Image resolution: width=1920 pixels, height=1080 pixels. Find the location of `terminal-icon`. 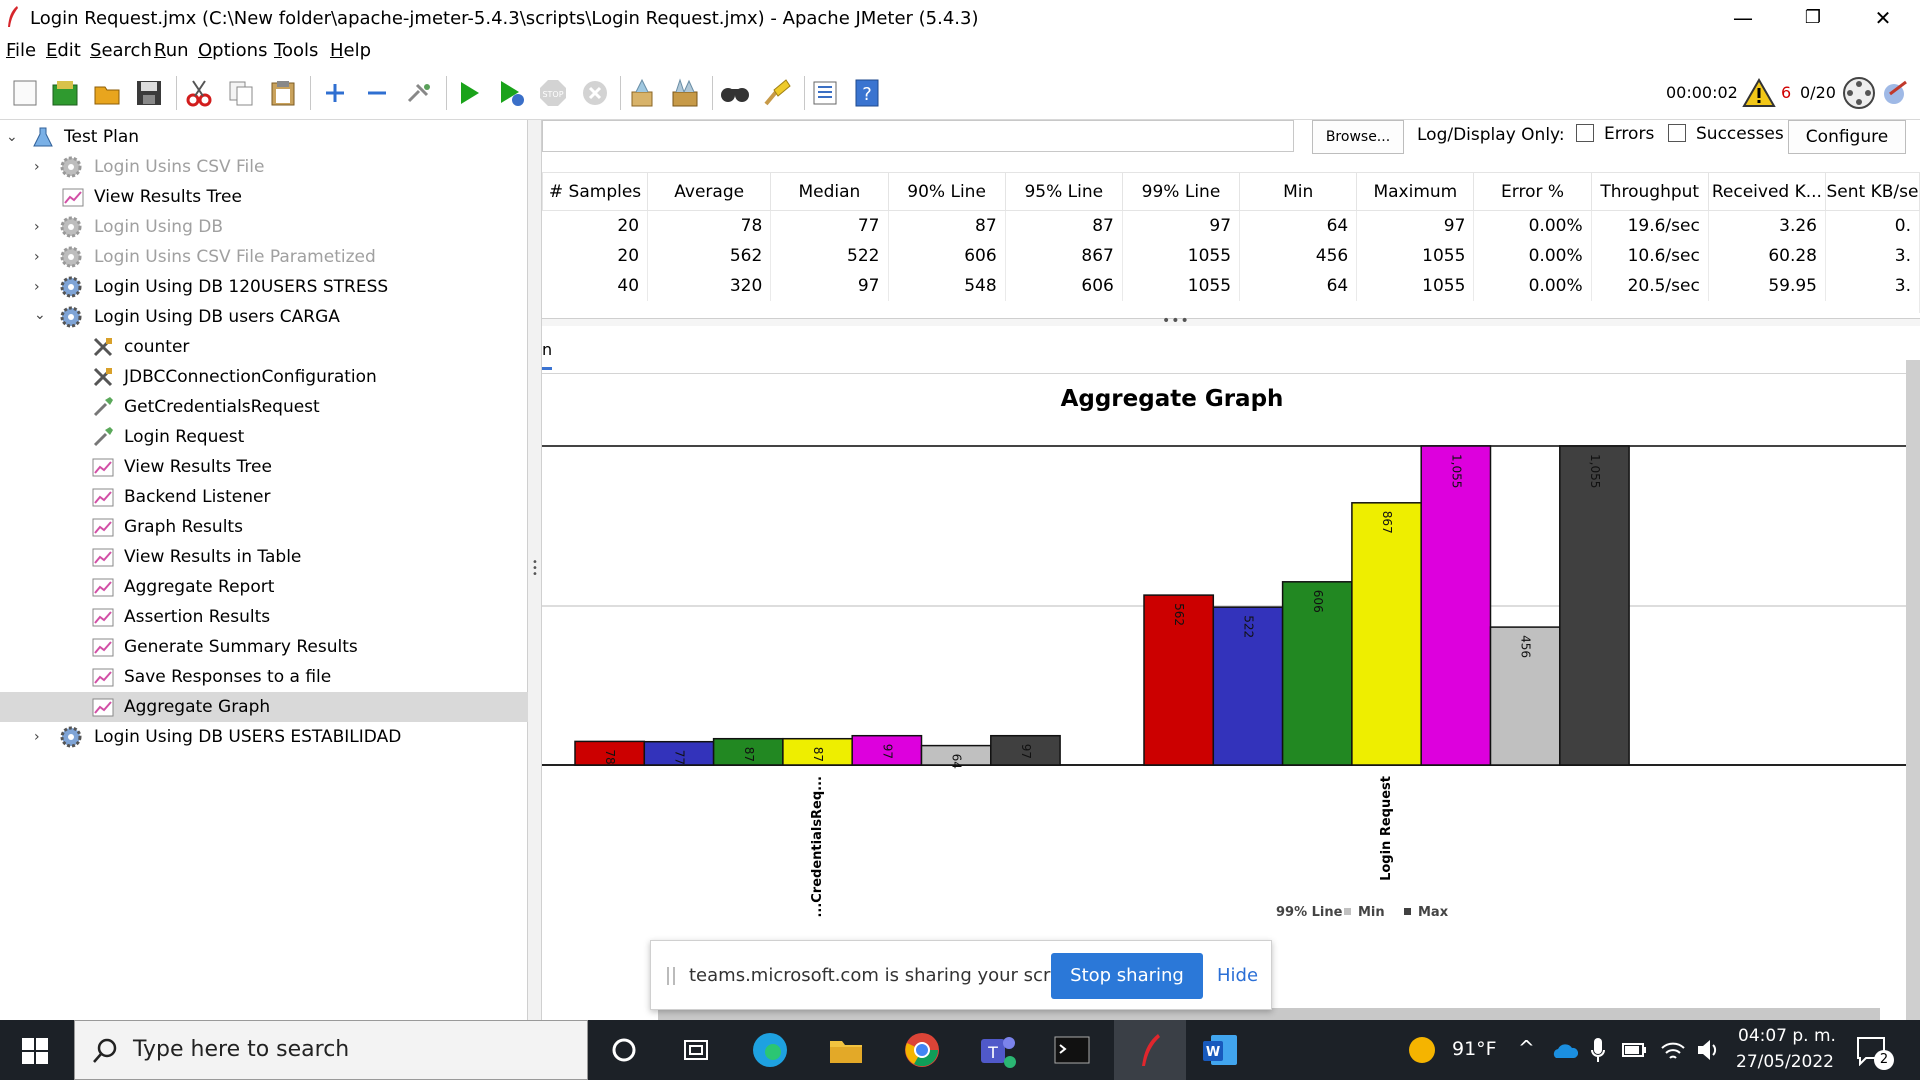

terminal-icon is located at coordinates (1072, 1050).